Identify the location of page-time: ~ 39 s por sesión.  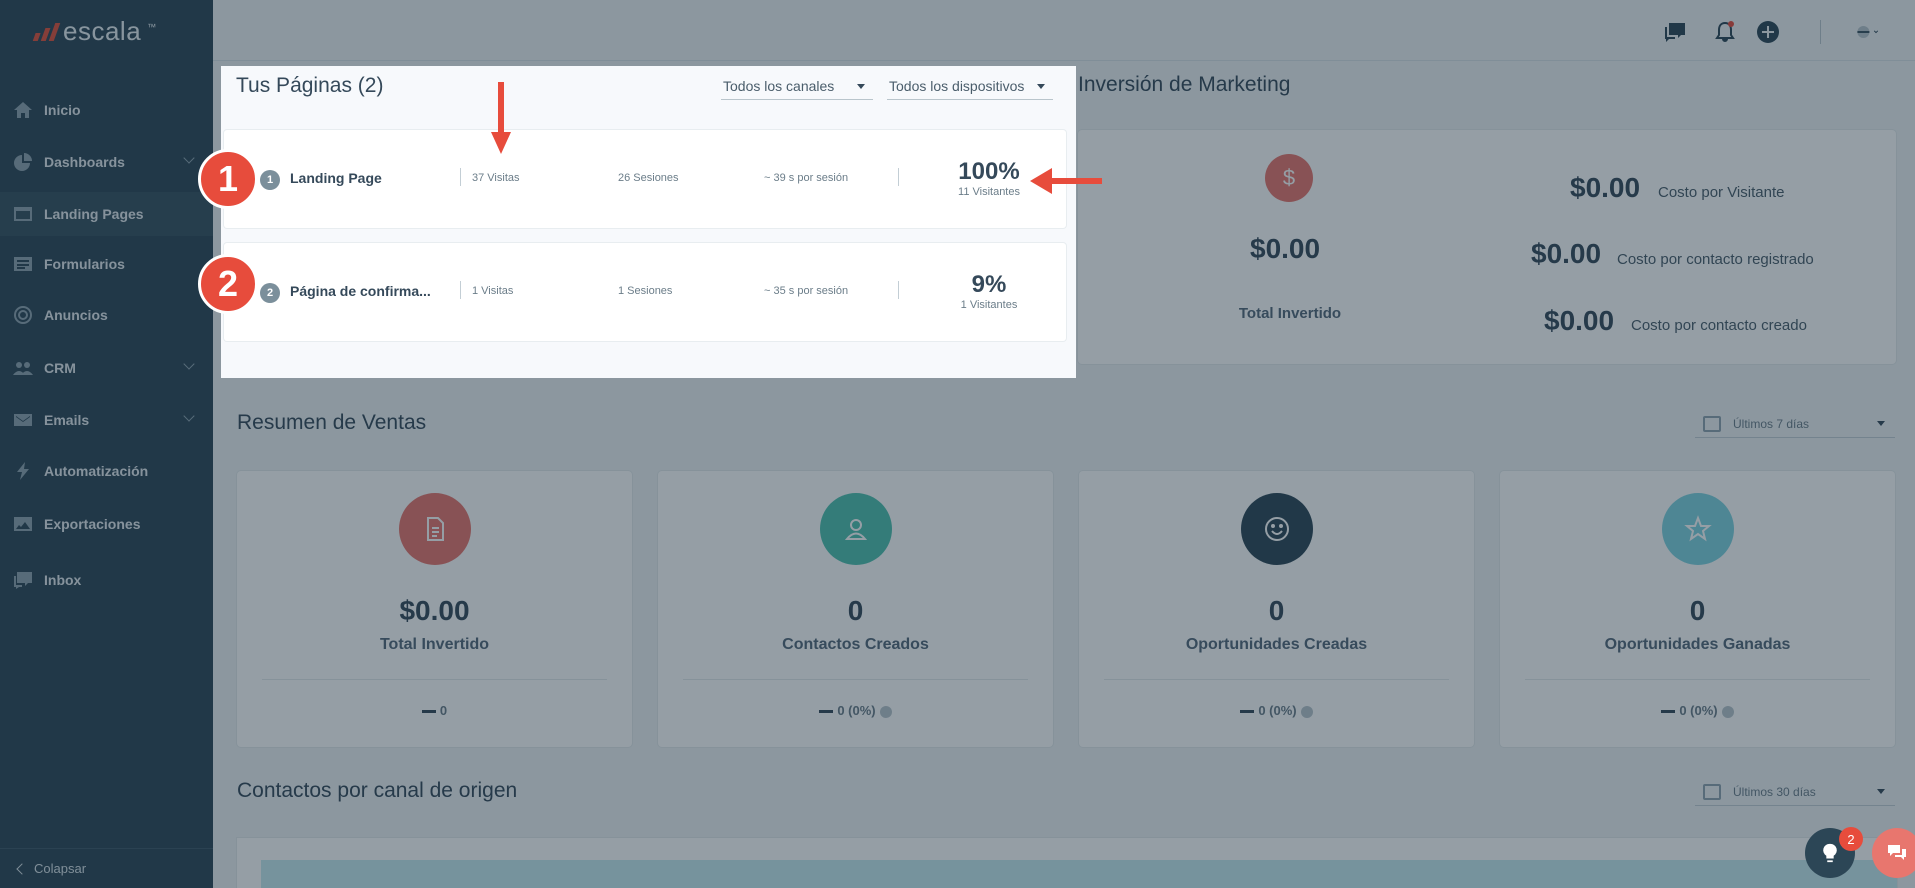
(806, 178).